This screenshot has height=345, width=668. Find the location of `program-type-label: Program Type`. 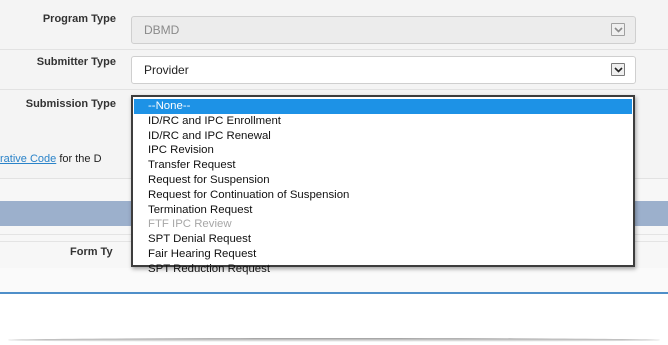

program-type-label: Program Type is located at coordinates (79, 19).